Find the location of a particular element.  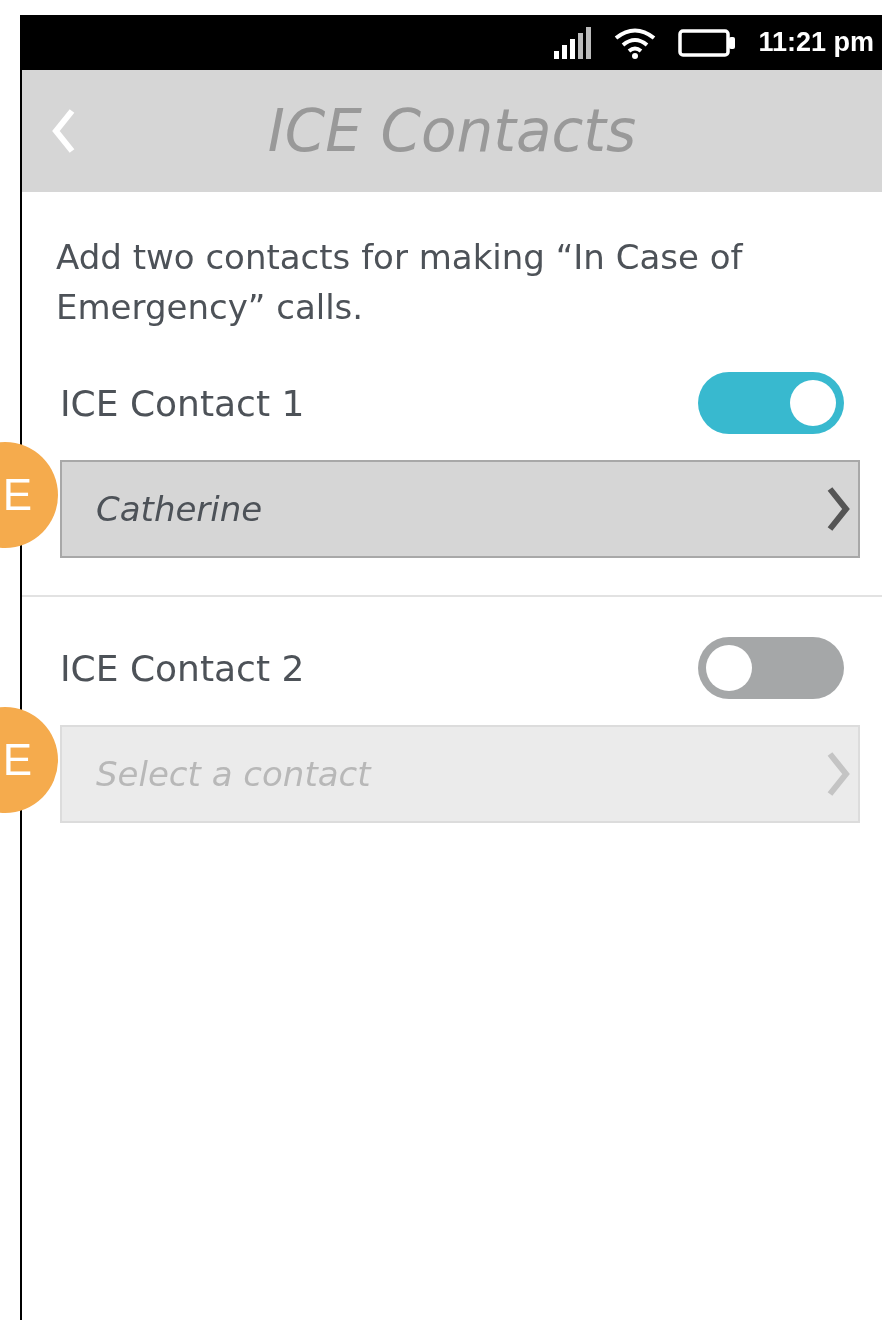

intro-text: Add two contacts for making “In Case of Emergency” calls. is located at coordinates (400, 282).